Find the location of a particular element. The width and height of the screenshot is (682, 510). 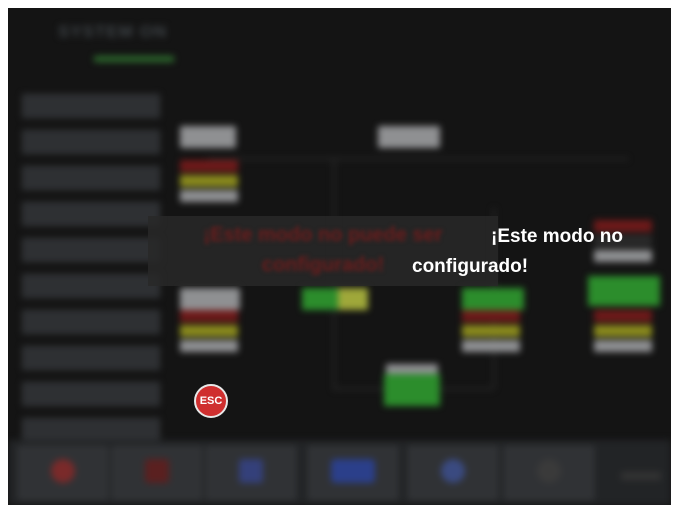

dialog-message-line1: ¡Este modo no is located at coordinates (557, 236).